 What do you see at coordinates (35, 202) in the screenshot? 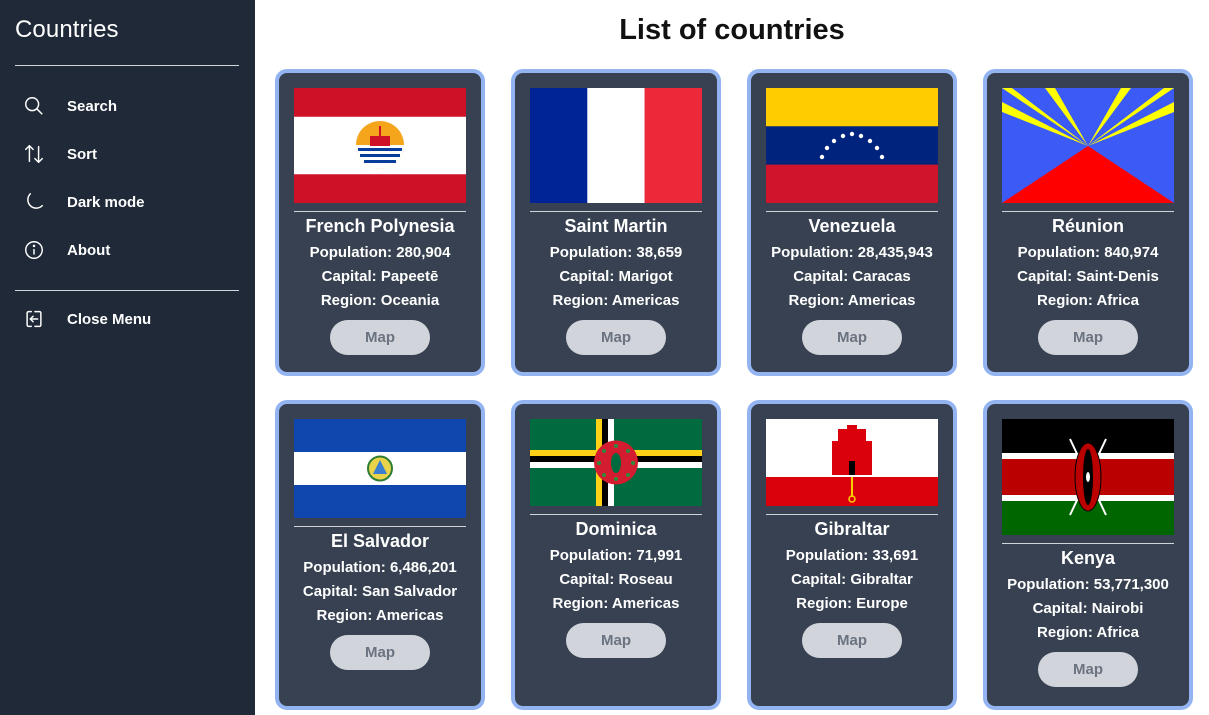
I see `moon-icon` at bounding box center [35, 202].